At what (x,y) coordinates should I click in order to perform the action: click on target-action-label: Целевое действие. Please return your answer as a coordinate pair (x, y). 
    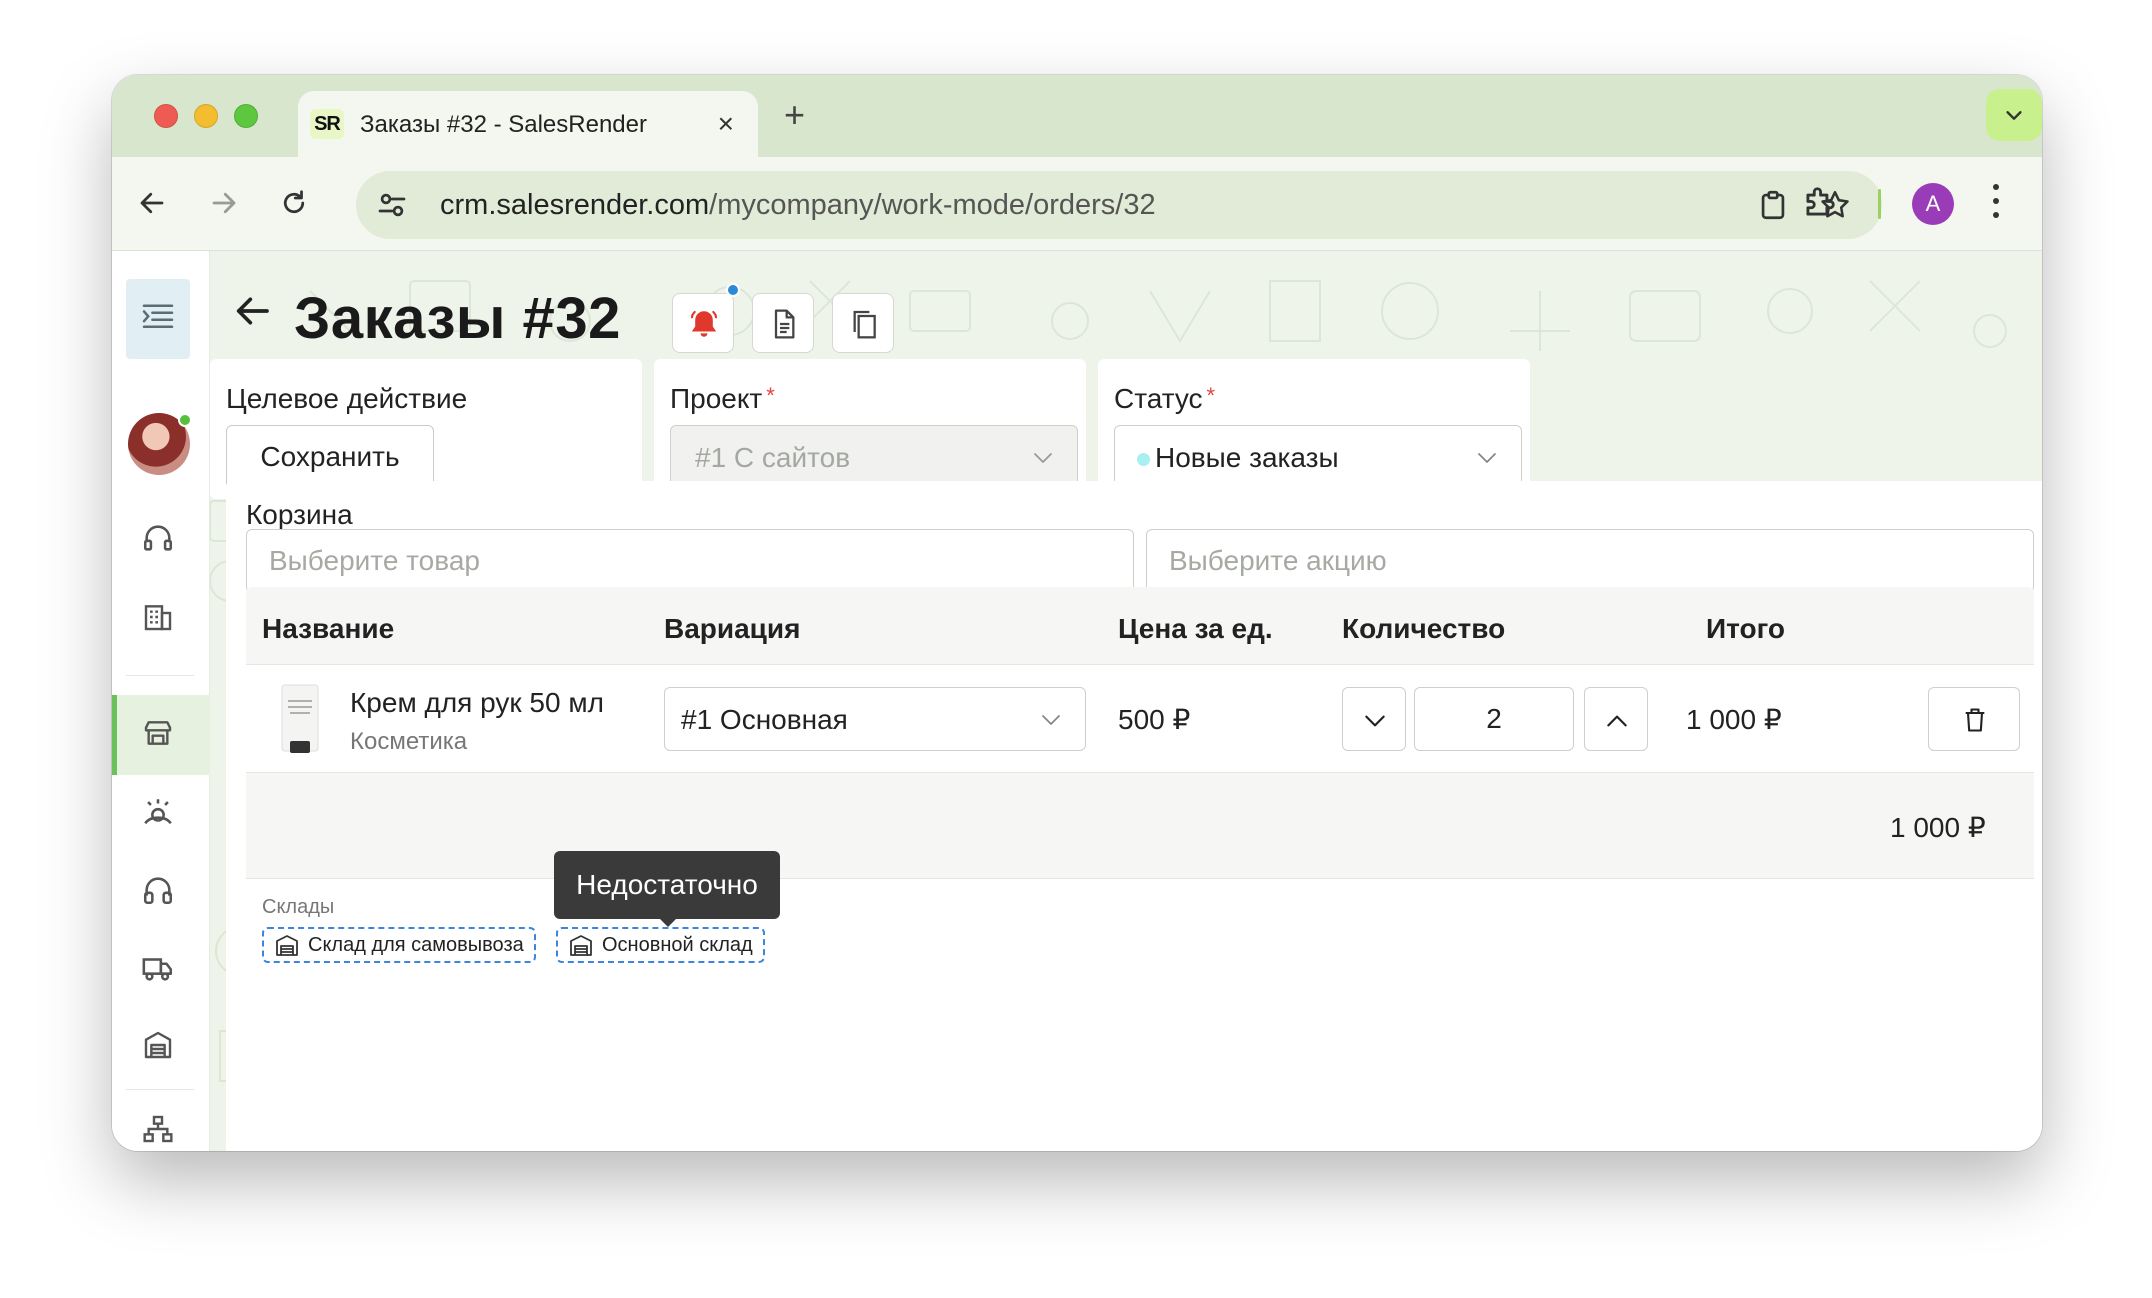
    Looking at the image, I should click on (347, 398).